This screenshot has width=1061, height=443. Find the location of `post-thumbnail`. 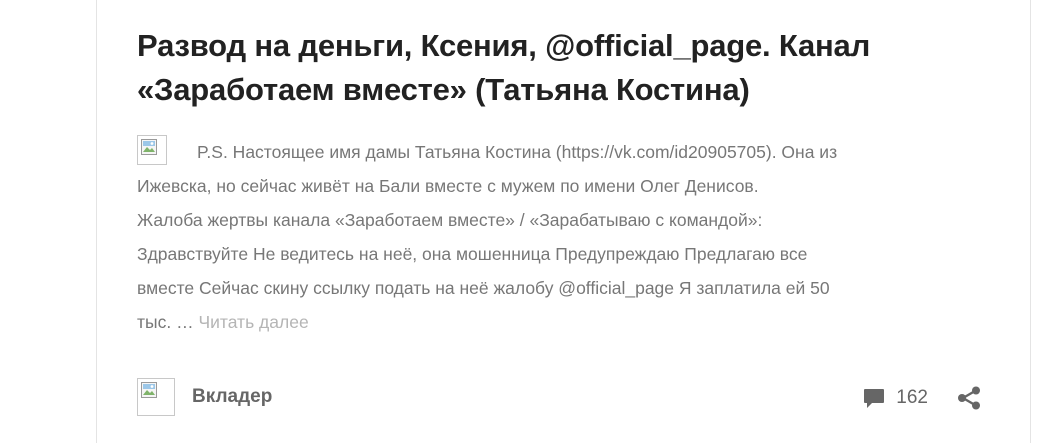

post-thumbnail is located at coordinates (152, 150).